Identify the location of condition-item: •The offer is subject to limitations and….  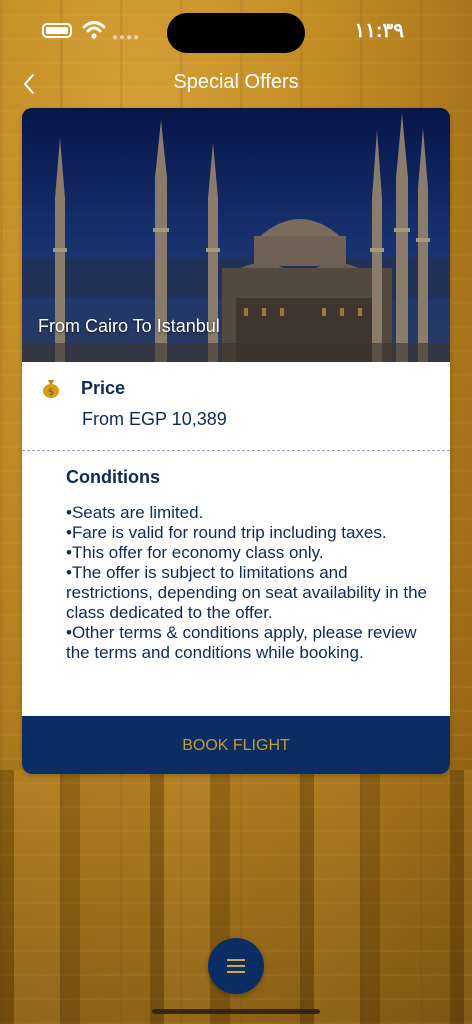
(246, 592).